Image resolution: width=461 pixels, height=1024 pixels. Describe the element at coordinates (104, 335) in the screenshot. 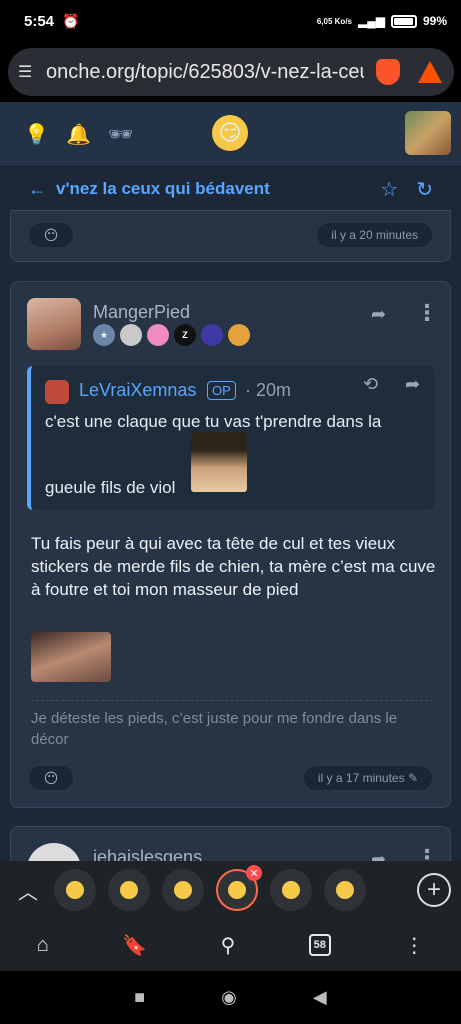

I see `star-badge-icon: ★` at that location.